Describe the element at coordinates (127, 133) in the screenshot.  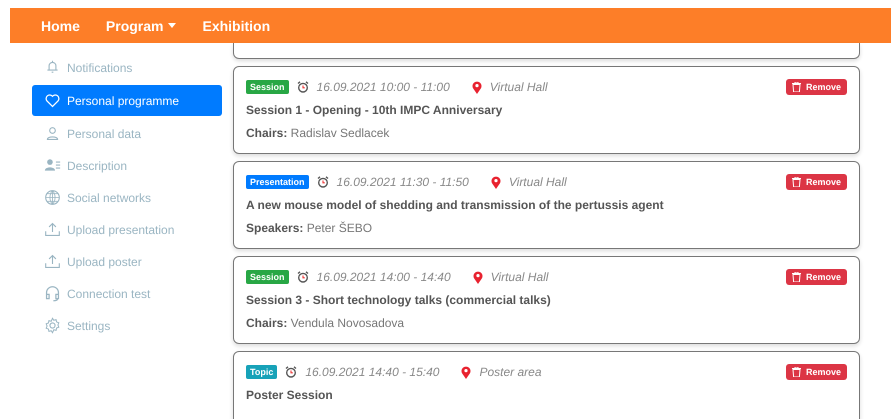
I see `sidebar-item: Personal data` at that location.